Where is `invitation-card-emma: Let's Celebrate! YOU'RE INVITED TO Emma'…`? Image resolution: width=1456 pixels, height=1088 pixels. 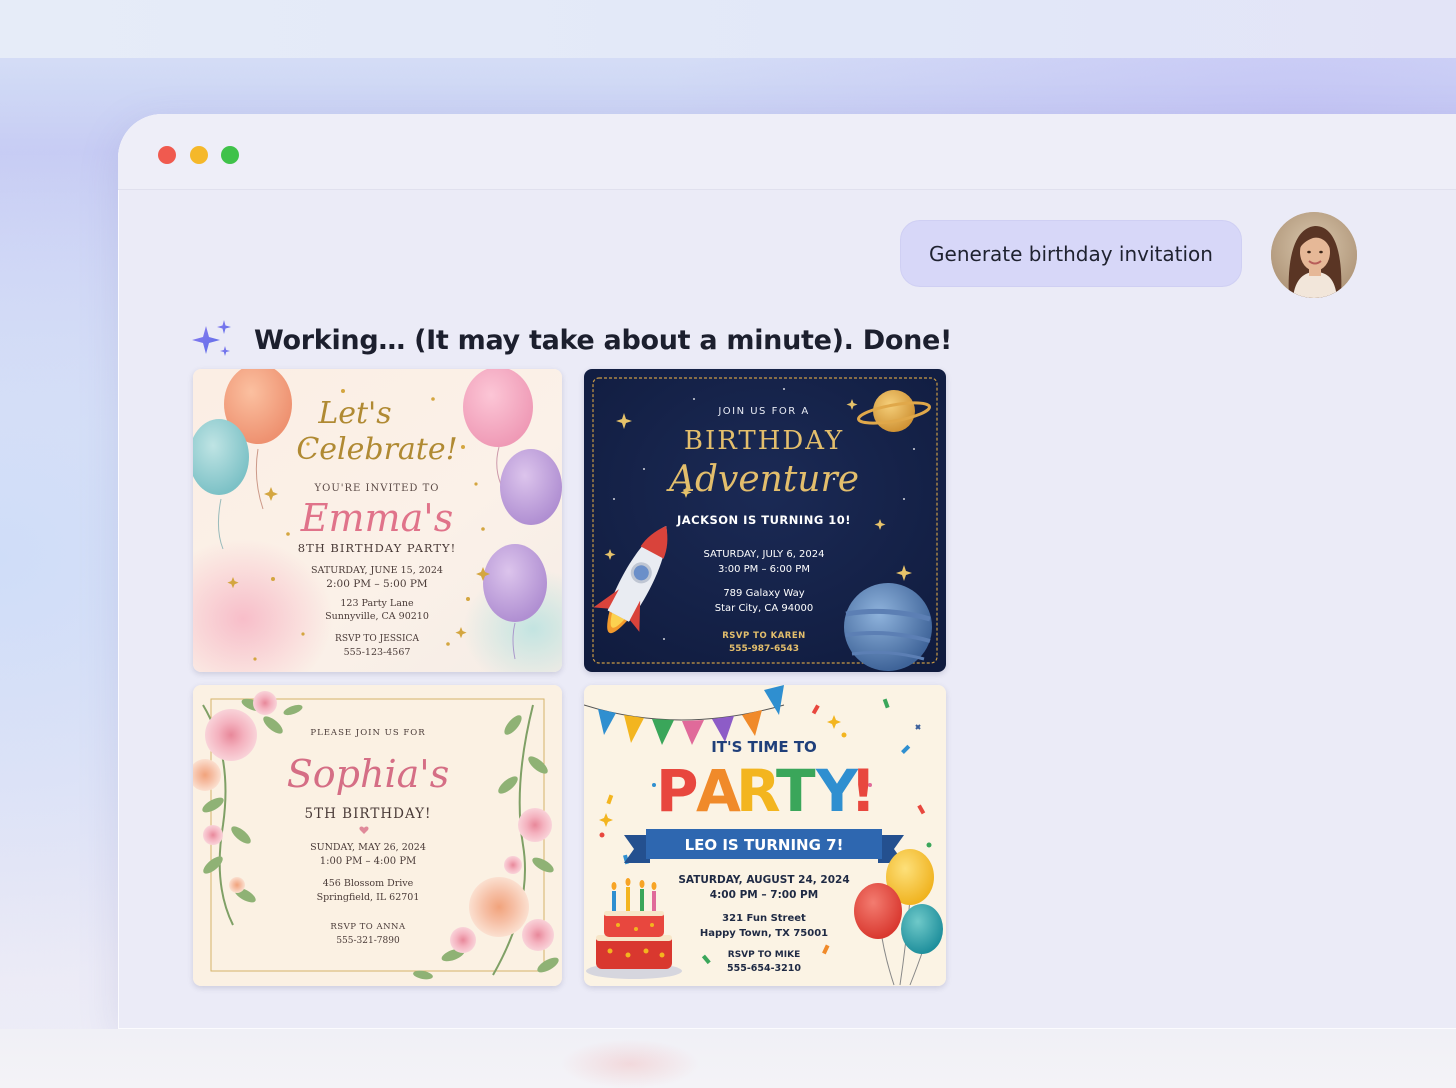
invitation-card-emma: Let's Celebrate! YOU'RE INVITED TO Emma'… is located at coordinates (377, 520).